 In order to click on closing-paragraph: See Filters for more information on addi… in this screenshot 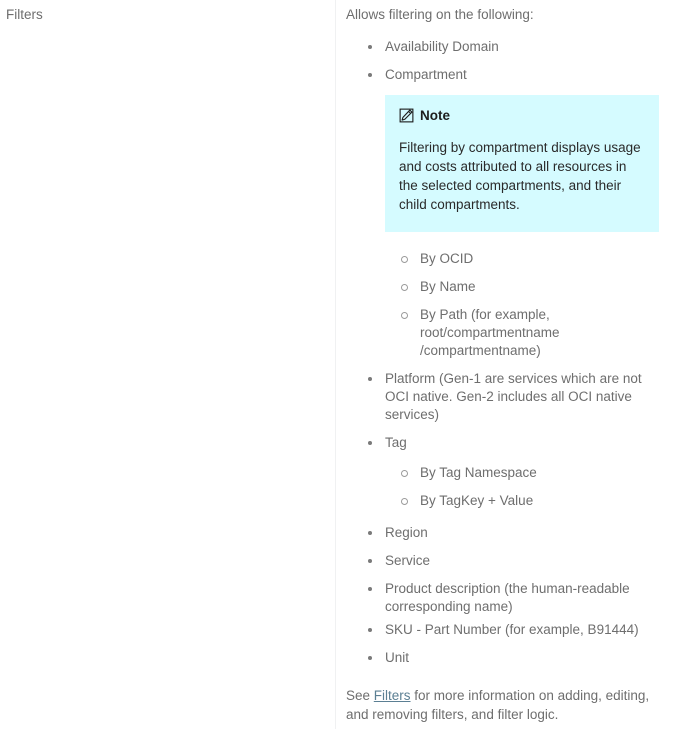, I will do `click(506, 705)`.